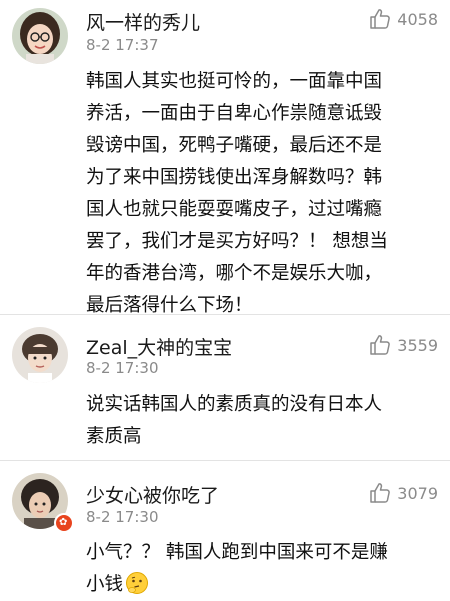 Image resolution: width=450 pixels, height=601 pixels. Describe the element at coordinates (417, 19) in the screenshot. I see `like-count: 4058` at that location.